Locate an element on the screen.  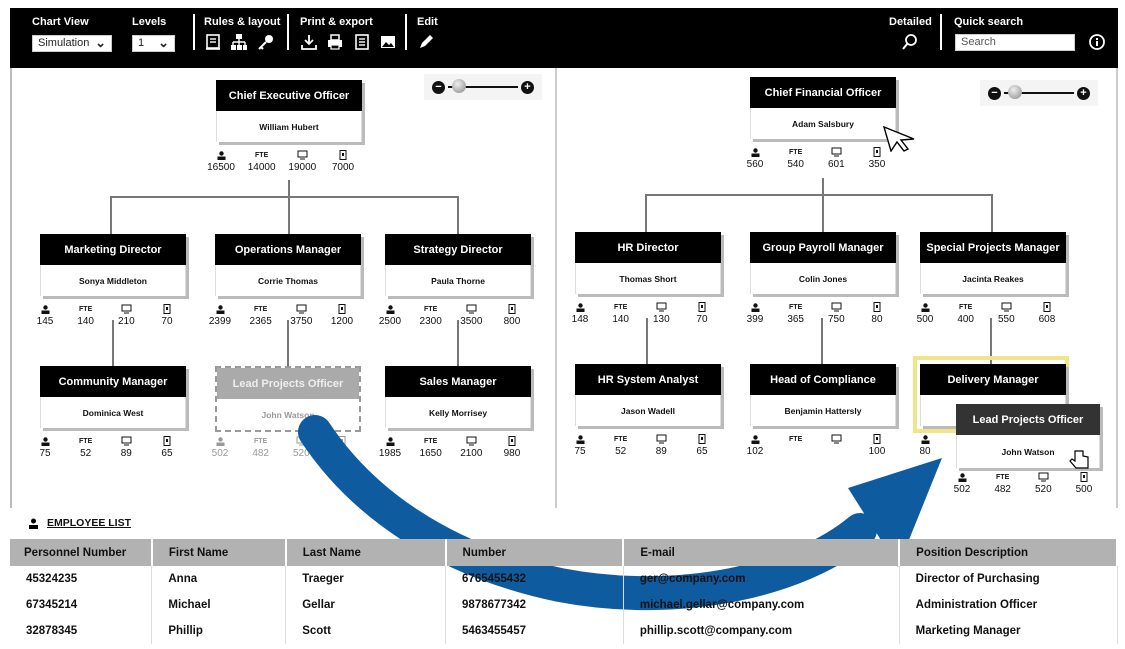
table-cell: 45324235 is located at coordinates (81, 579).